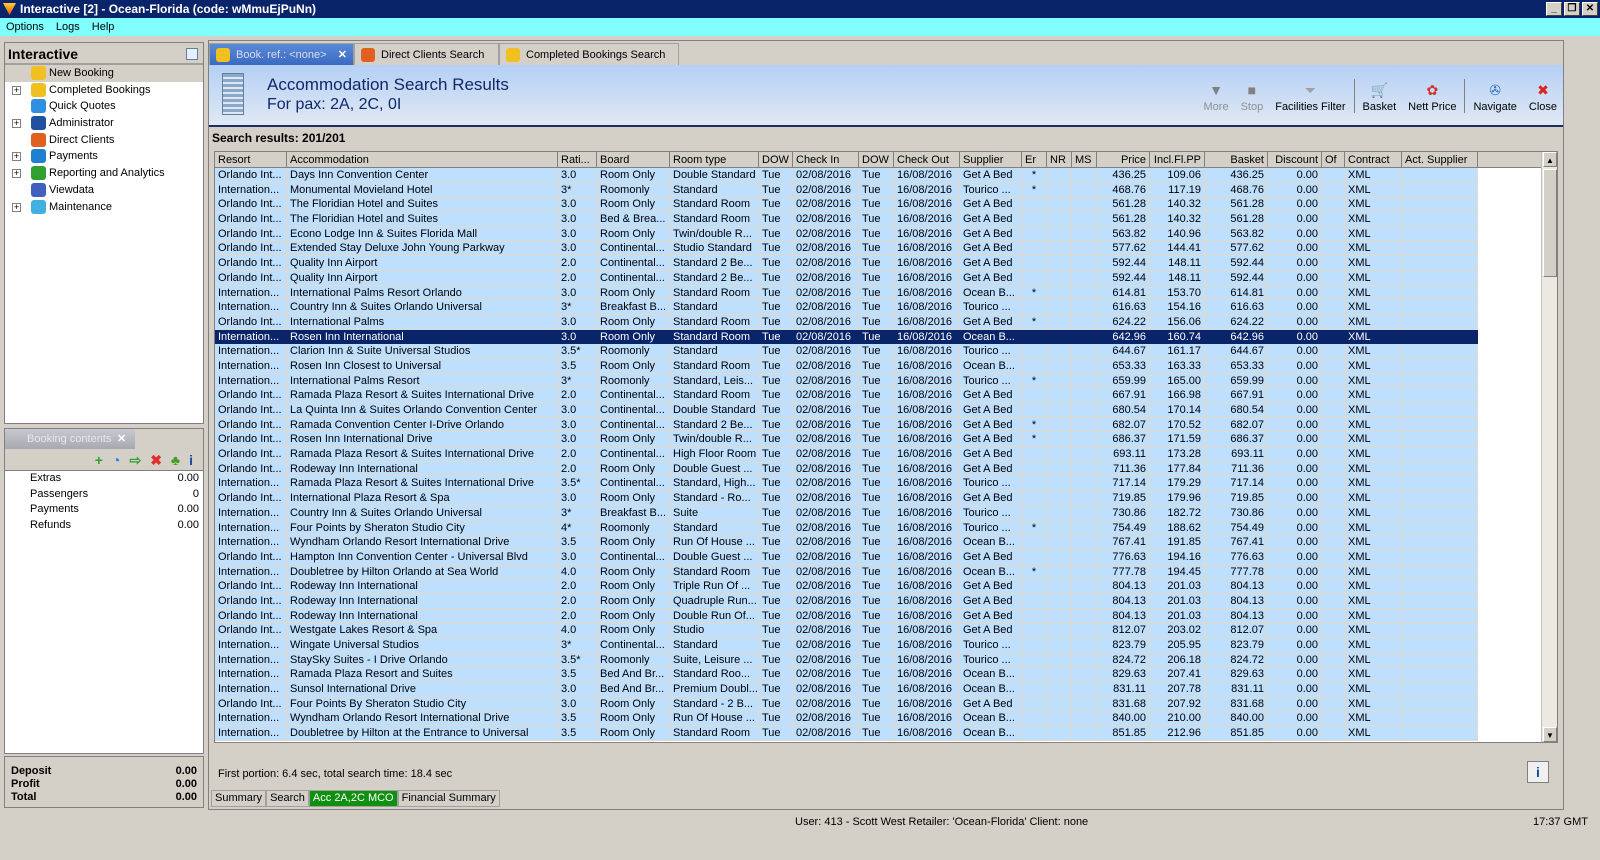 Image resolution: width=1600 pixels, height=860 pixels. What do you see at coordinates (1550, 223) in the screenshot?
I see `scroll-thumb` at bounding box center [1550, 223].